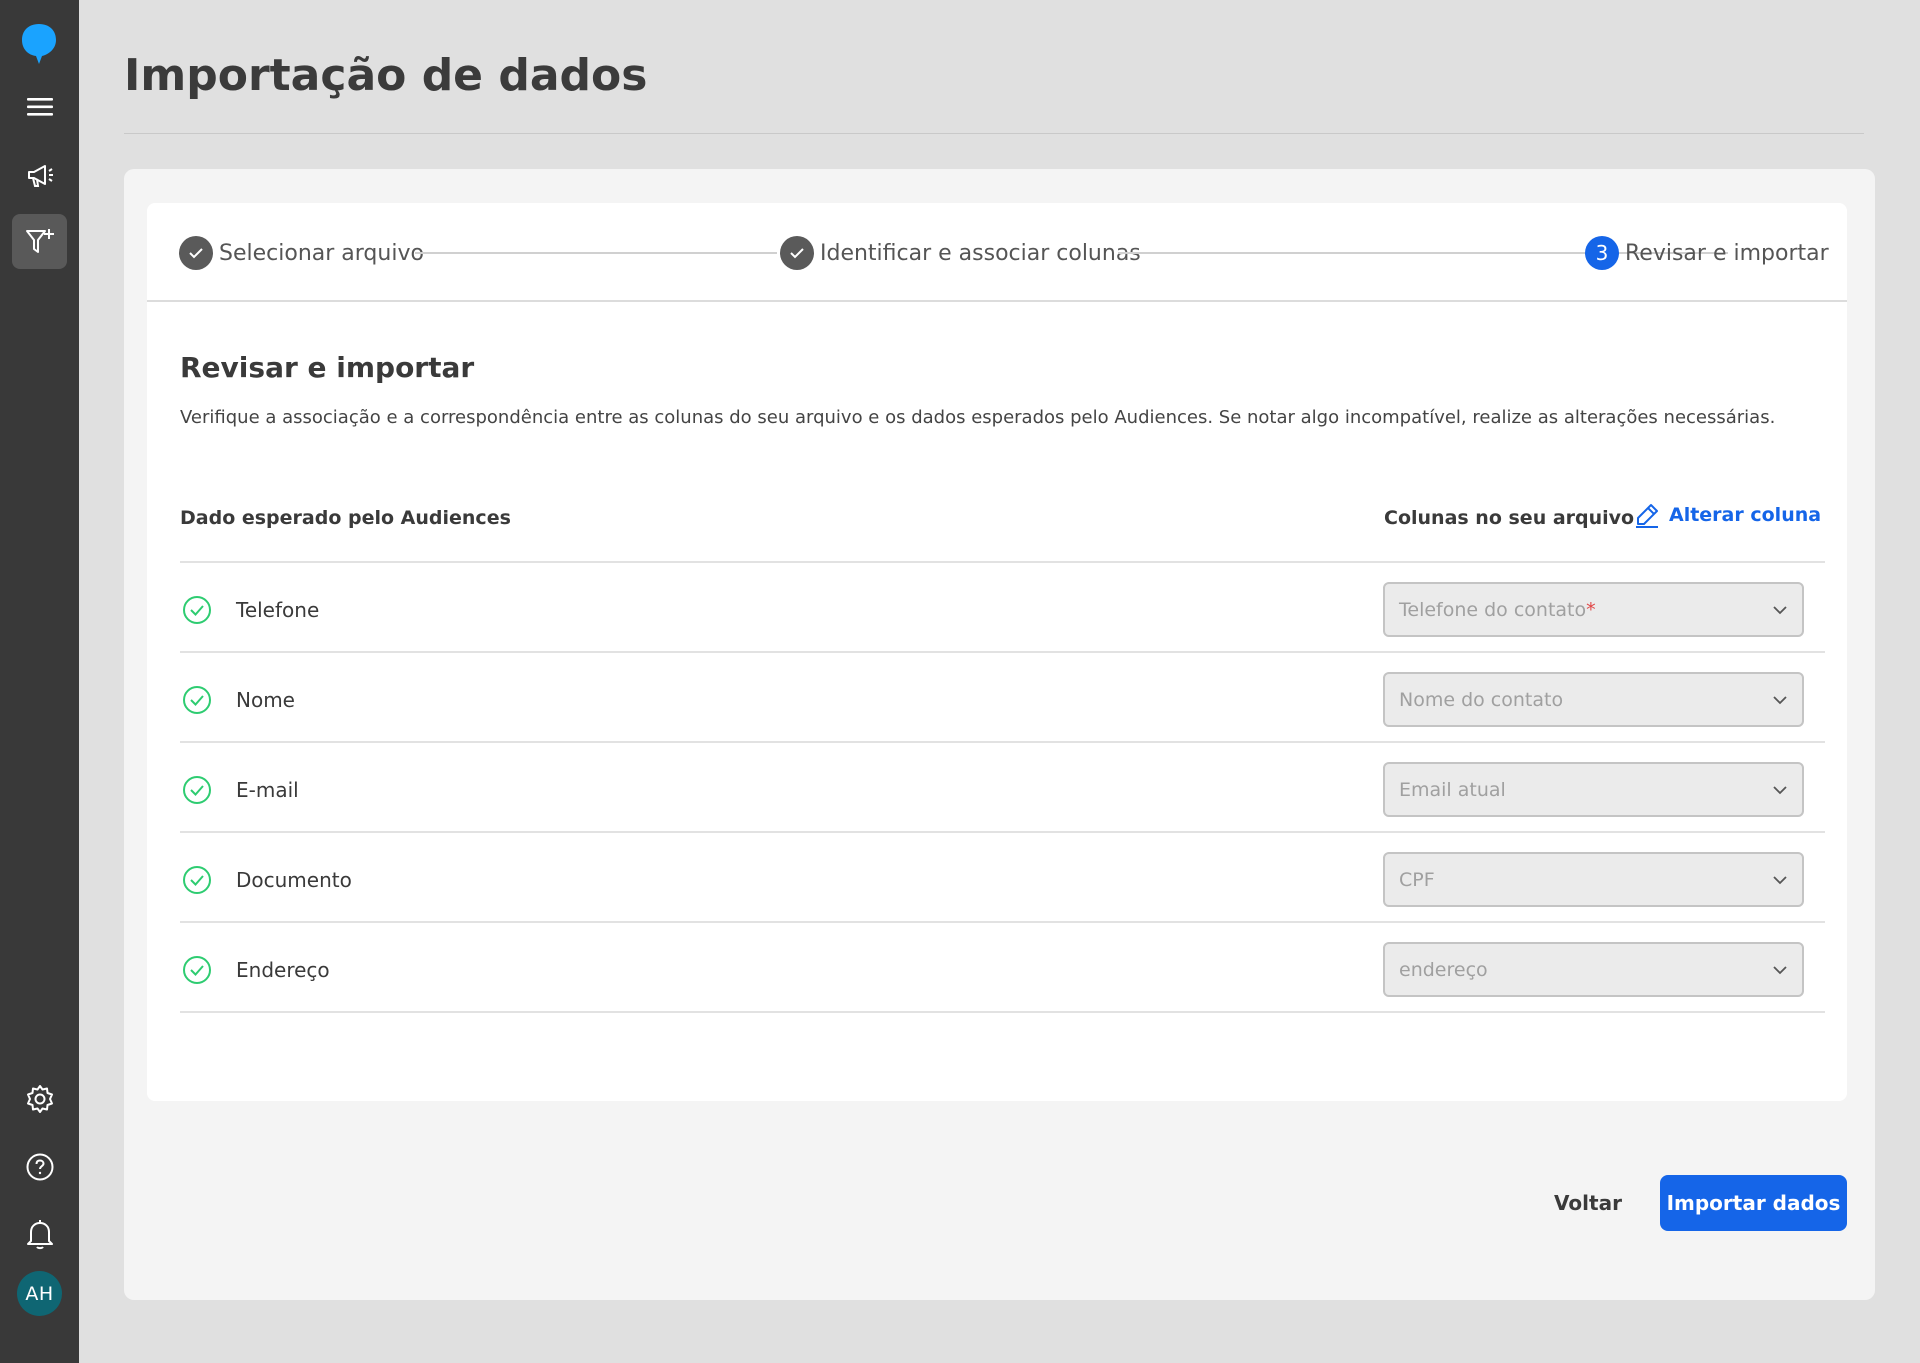 The image size is (1920, 1363). What do you see at coordinates (39, 1293) in the screenshot?
I see `avatar: AH` at bounding box center [39, 1293].